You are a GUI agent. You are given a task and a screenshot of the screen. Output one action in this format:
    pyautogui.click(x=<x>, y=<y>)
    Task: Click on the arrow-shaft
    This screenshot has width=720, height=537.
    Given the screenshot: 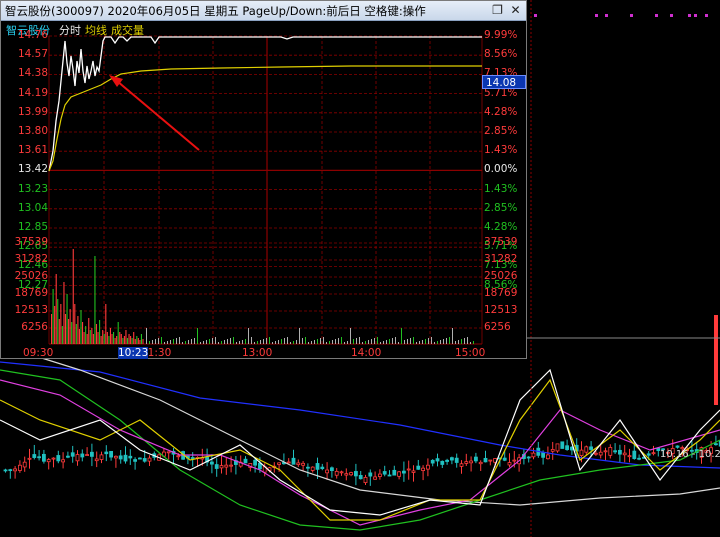 What is the action you would take?
    pyautogui.click(x=158, y=115)
    